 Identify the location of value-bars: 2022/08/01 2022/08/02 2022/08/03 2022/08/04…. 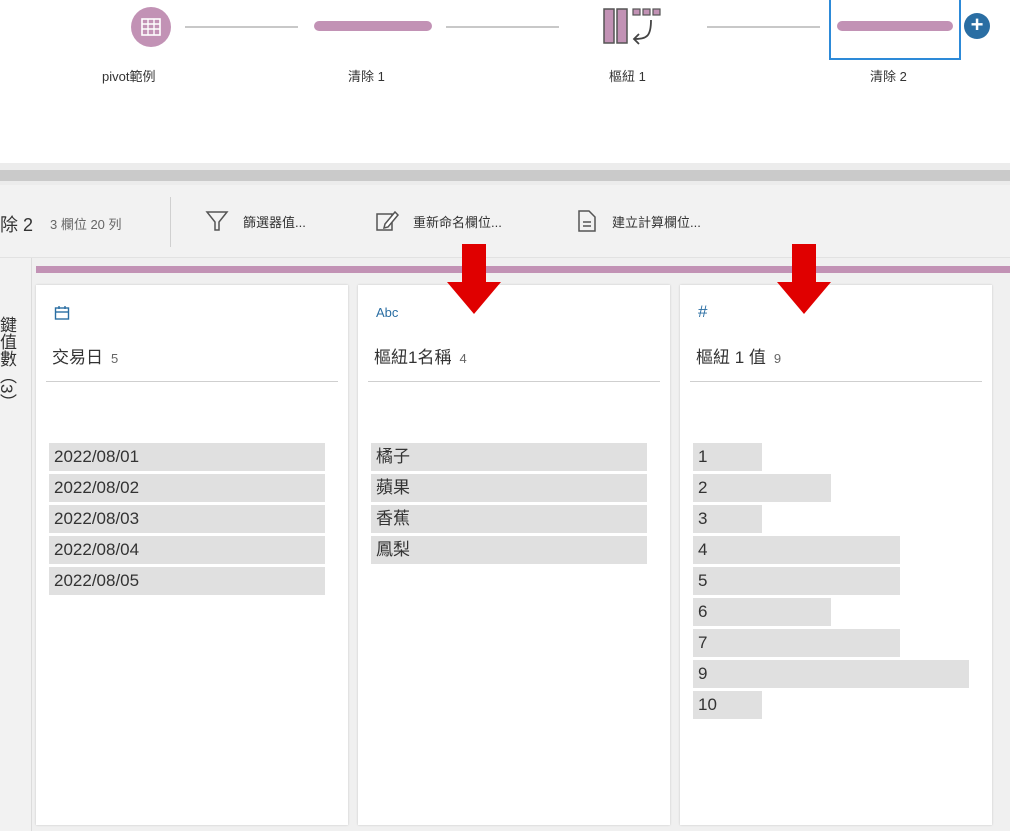
(187, 520).